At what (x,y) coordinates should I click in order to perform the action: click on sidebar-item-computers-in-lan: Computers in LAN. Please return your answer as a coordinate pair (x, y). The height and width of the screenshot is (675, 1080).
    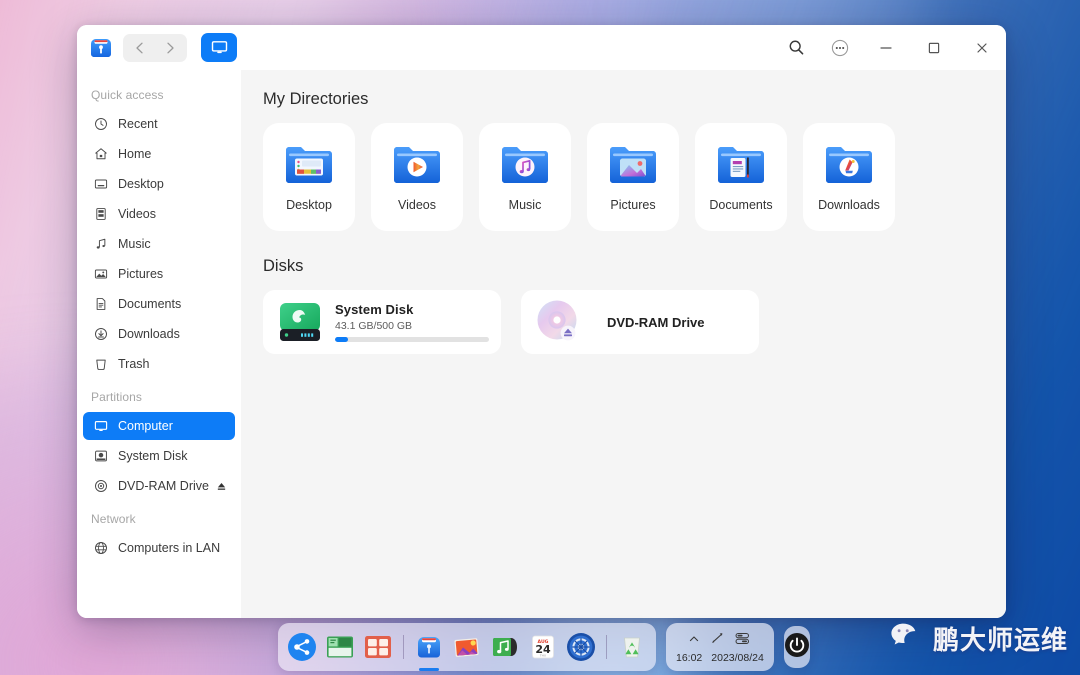
    Looking at the image, I should click on (159, 548).